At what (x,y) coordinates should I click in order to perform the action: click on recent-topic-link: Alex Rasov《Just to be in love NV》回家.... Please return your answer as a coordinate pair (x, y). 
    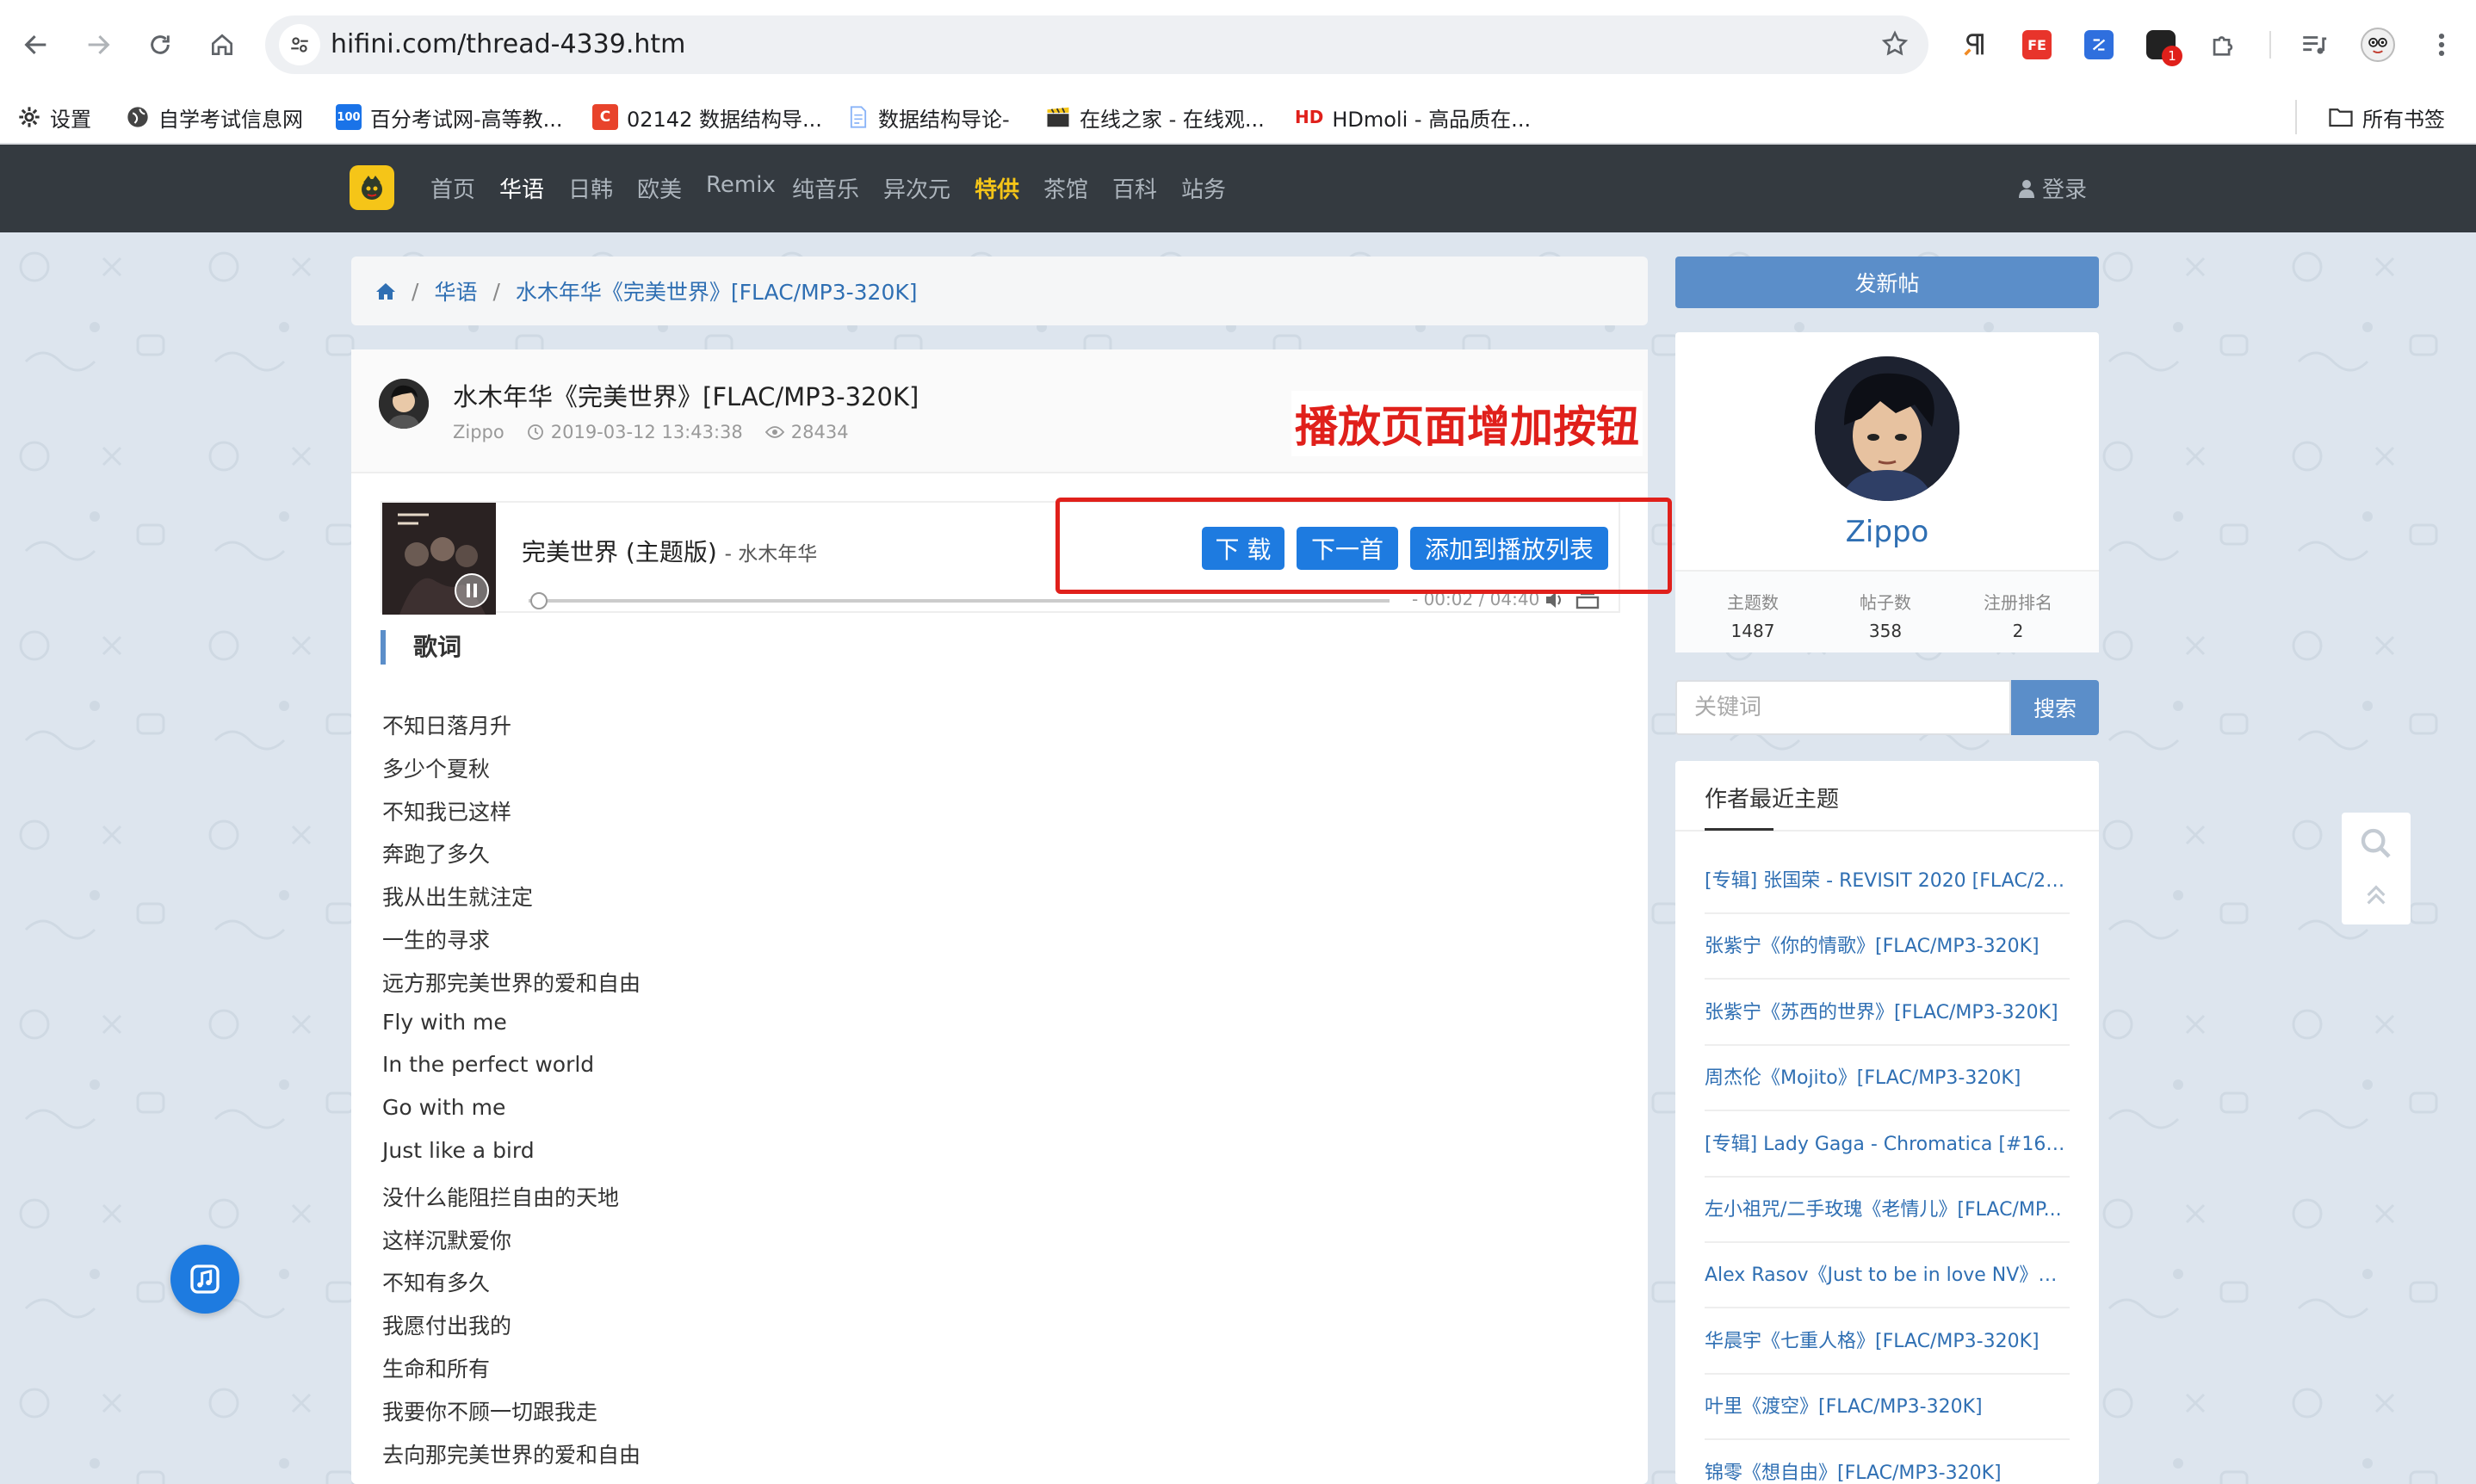
    Looking at the image, I should click on (1887, 1275).